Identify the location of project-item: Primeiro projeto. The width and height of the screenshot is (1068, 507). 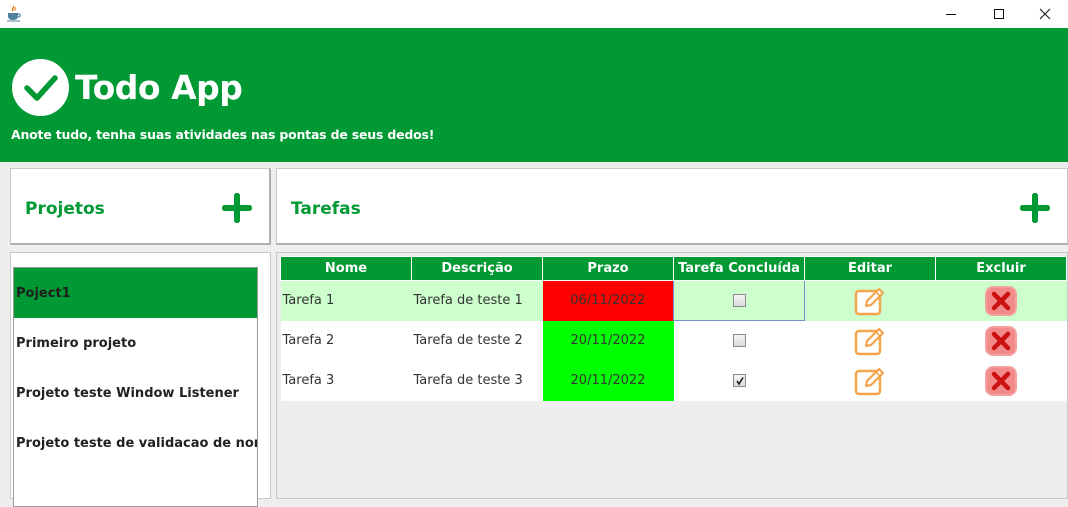
(135, 343).